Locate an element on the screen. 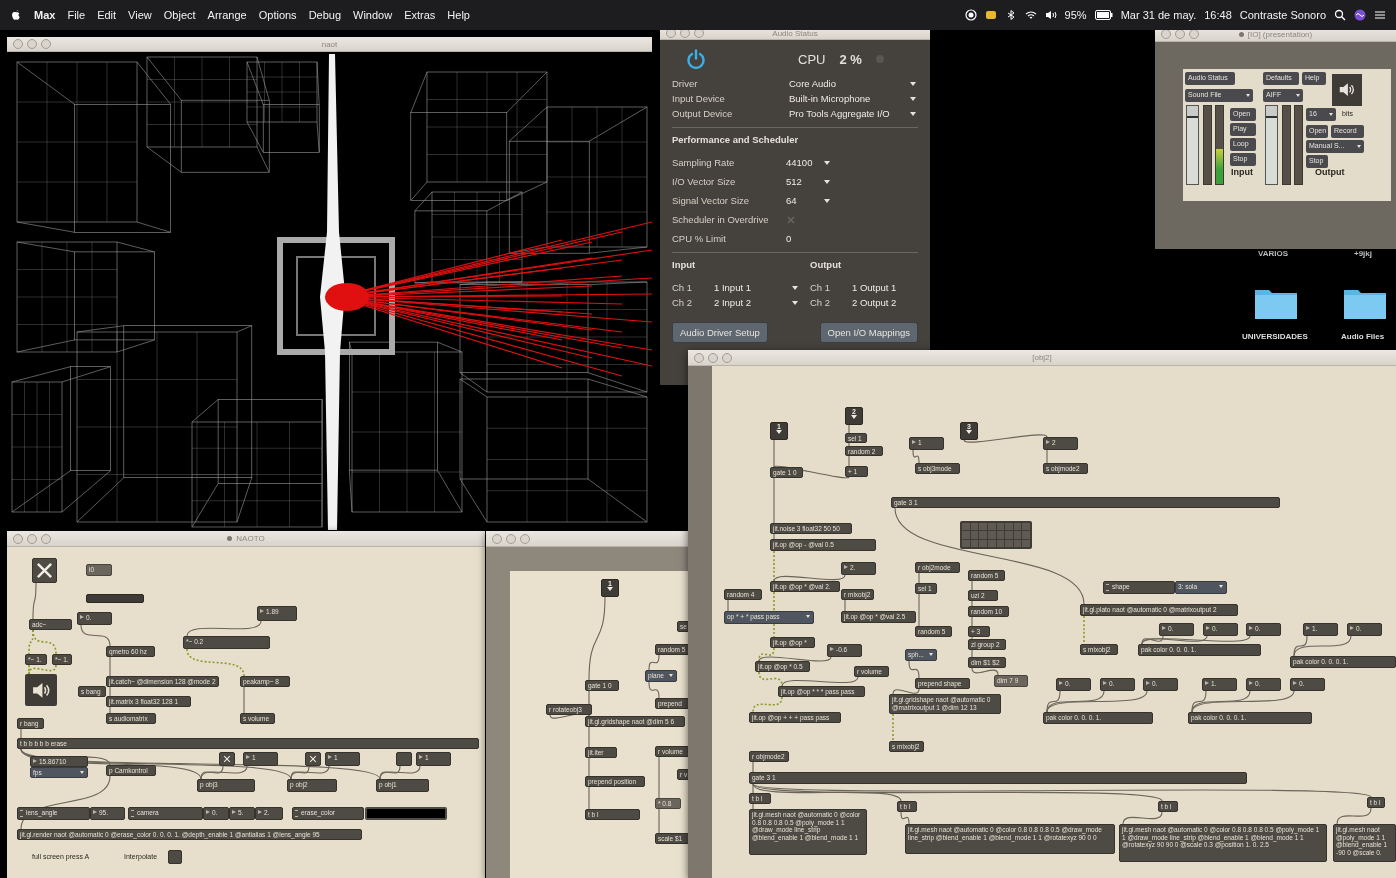 The height and width of the screenshot is (878, 1396). dropdown-menu: Built-in Microphone is located at coordinates (853, 98).